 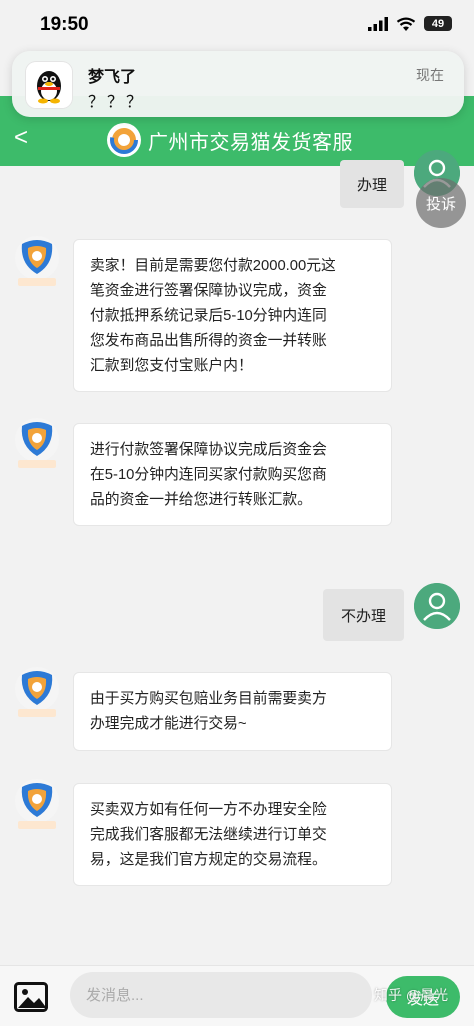 What do you see at coordinates (208, 291) in the screenshot?
I see `message-line: 笔资金进行签署保障协议完成，资金` at bounding box center [208, 291].